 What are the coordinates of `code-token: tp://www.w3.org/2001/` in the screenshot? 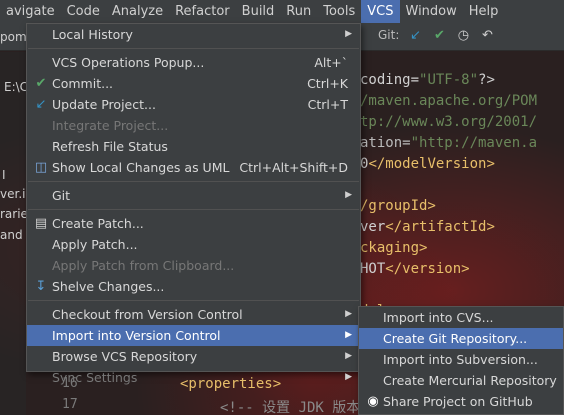 It's located at (449, 122).